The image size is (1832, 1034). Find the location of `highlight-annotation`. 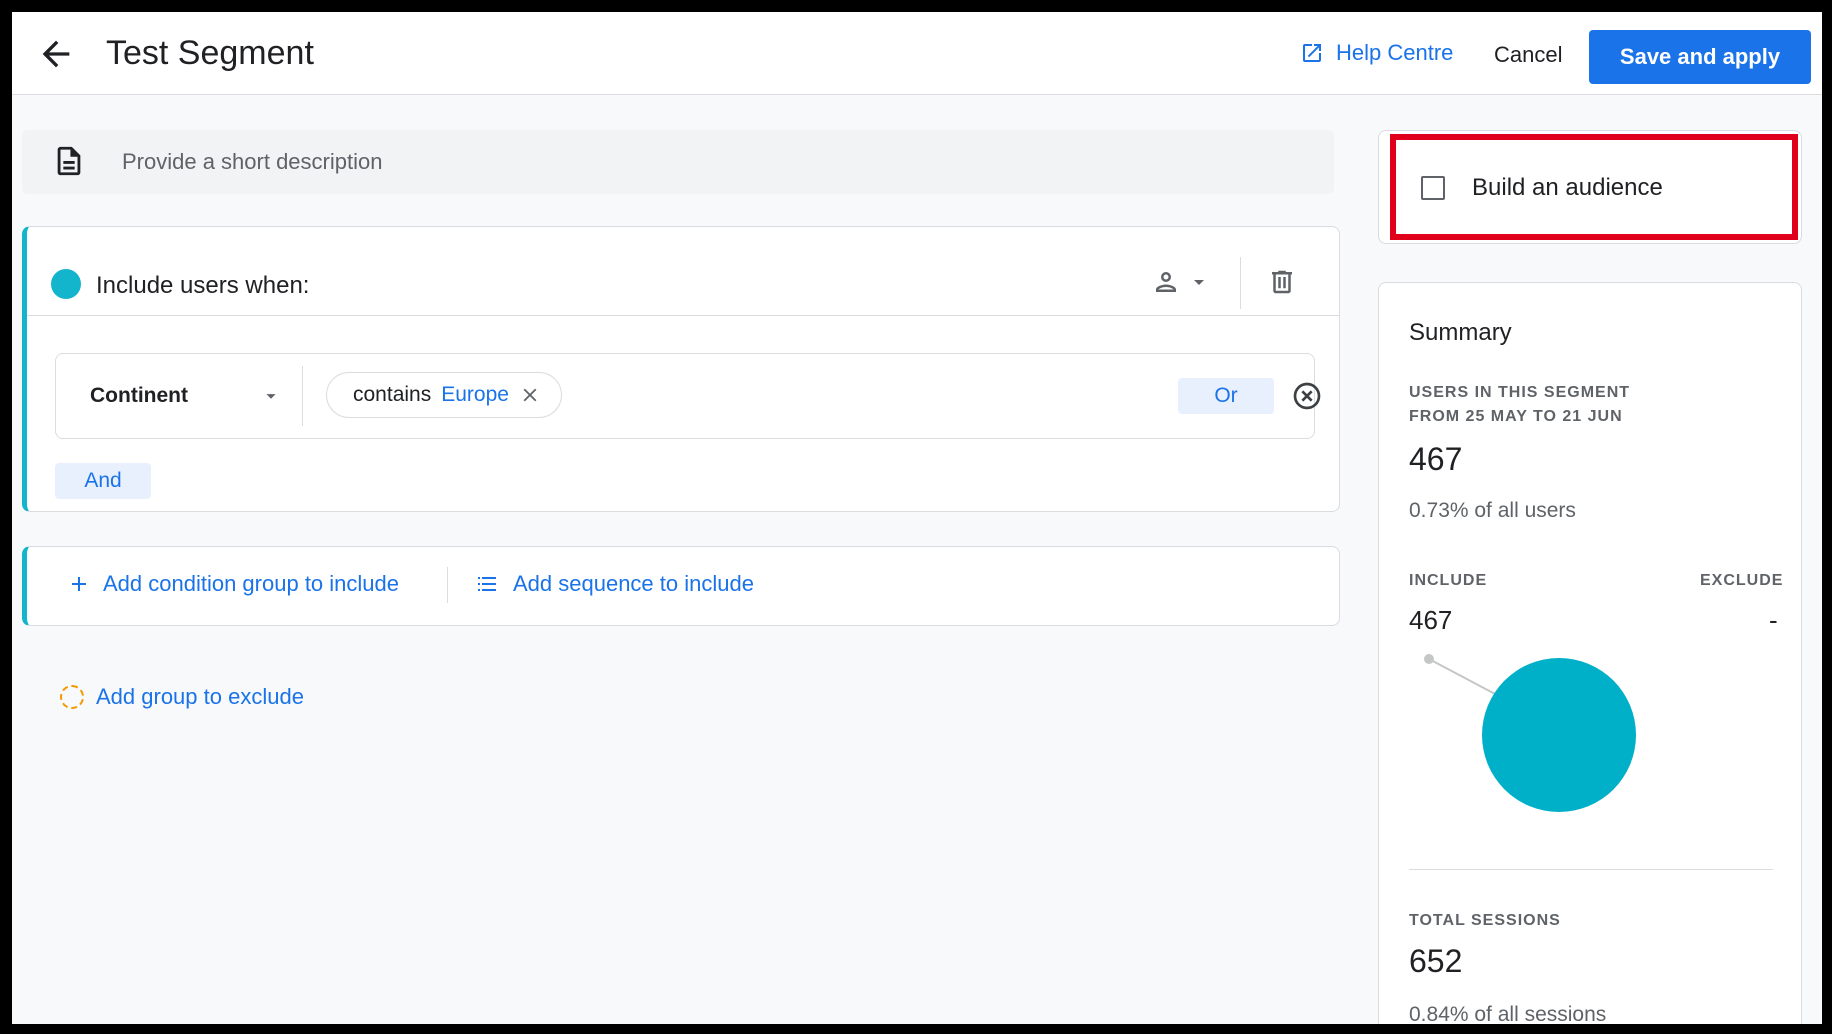

highlight-annotation is located at coordinates (1594, 187).